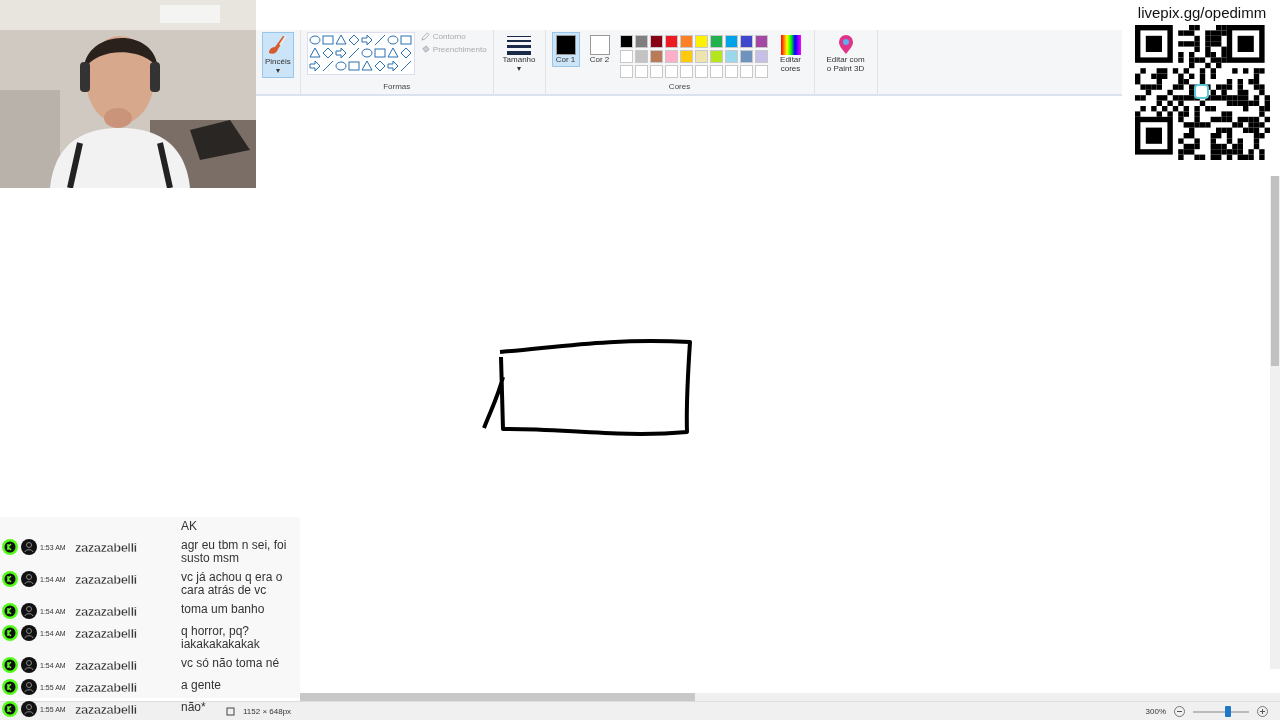 This screenshot has height=720, width=1280. Describe the element at coordinates (679, 87) in the screenshot. I see `group-label: Cores` at that location.